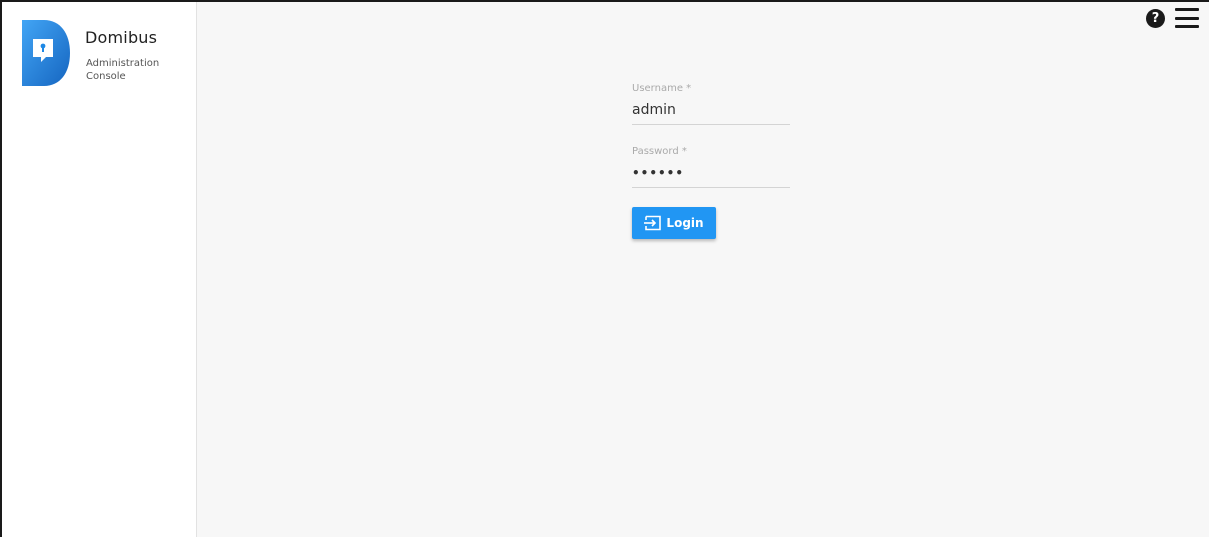 The height and width of the screenshot is (537, 1209). I want to click on hamburger-menu-icon, so click(1187, 18).